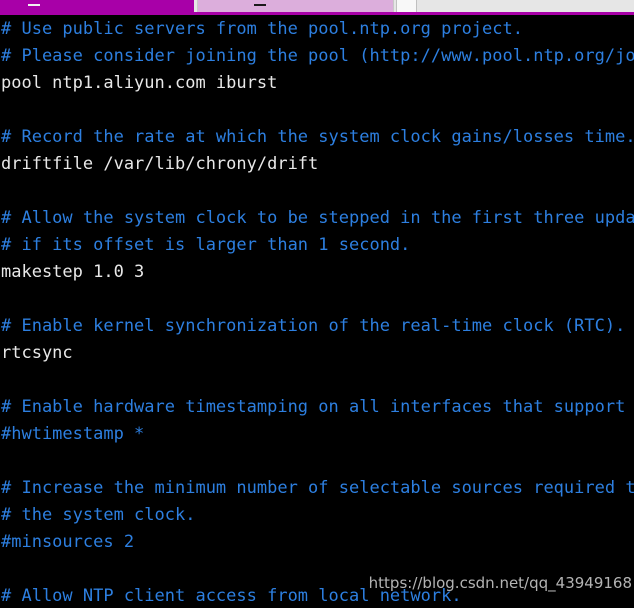  What do you see at coordinates (37, 353) in the screenshot?
I see `terminal-line: rtcsync` at bounding box center [37, 353].